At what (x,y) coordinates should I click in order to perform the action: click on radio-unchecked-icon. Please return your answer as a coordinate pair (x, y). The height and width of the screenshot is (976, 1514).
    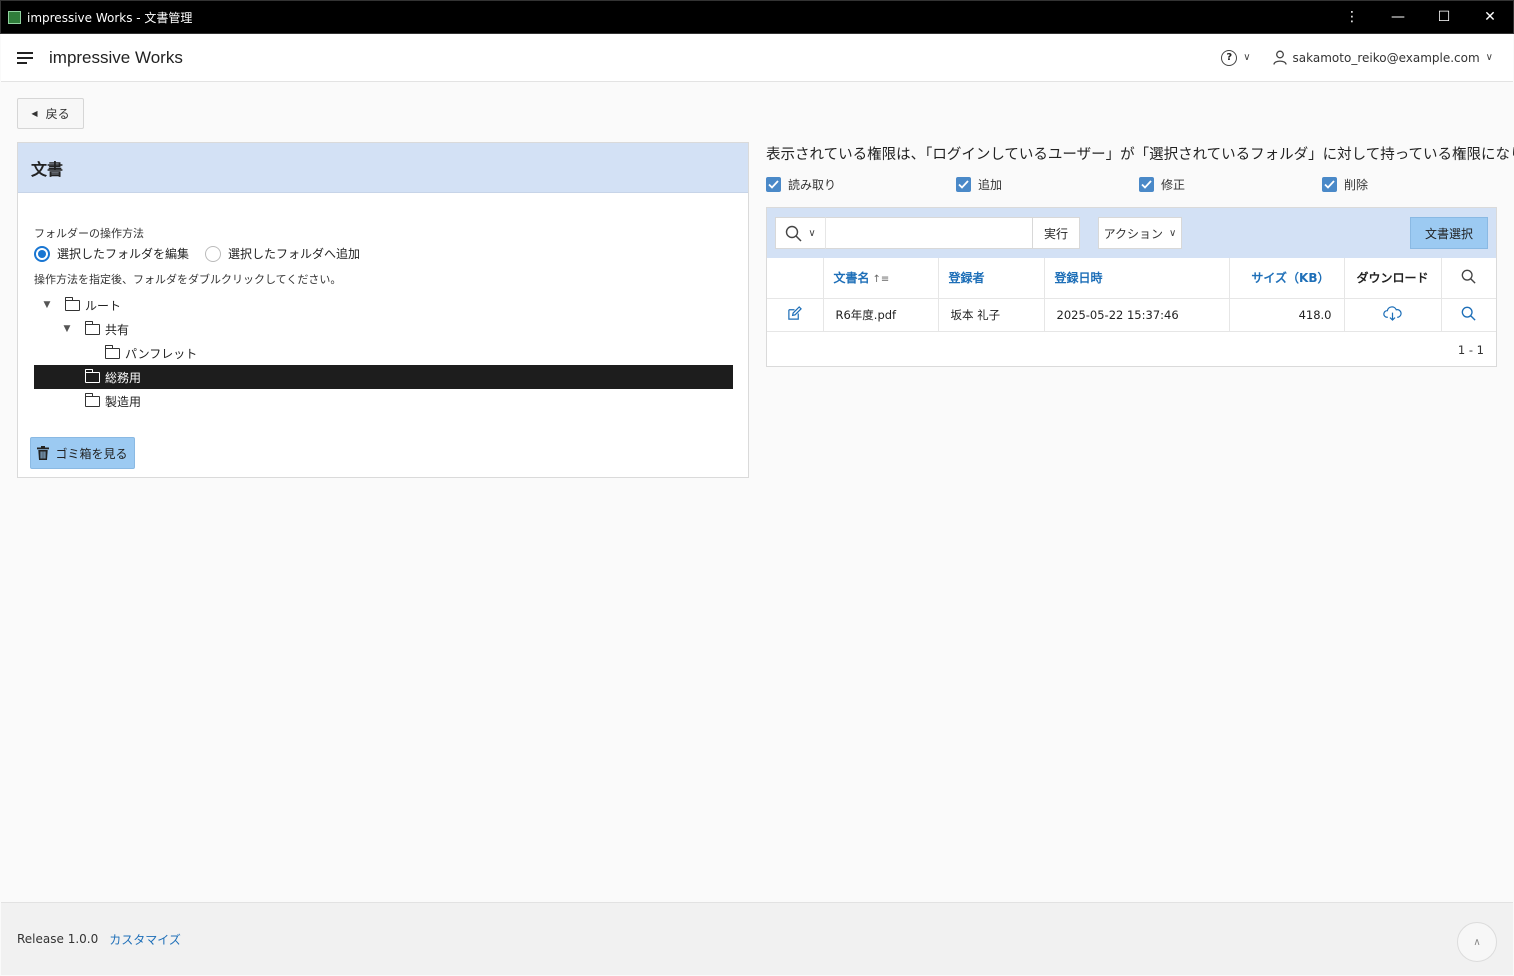
    Looking at the image, I should click on (213, 253).